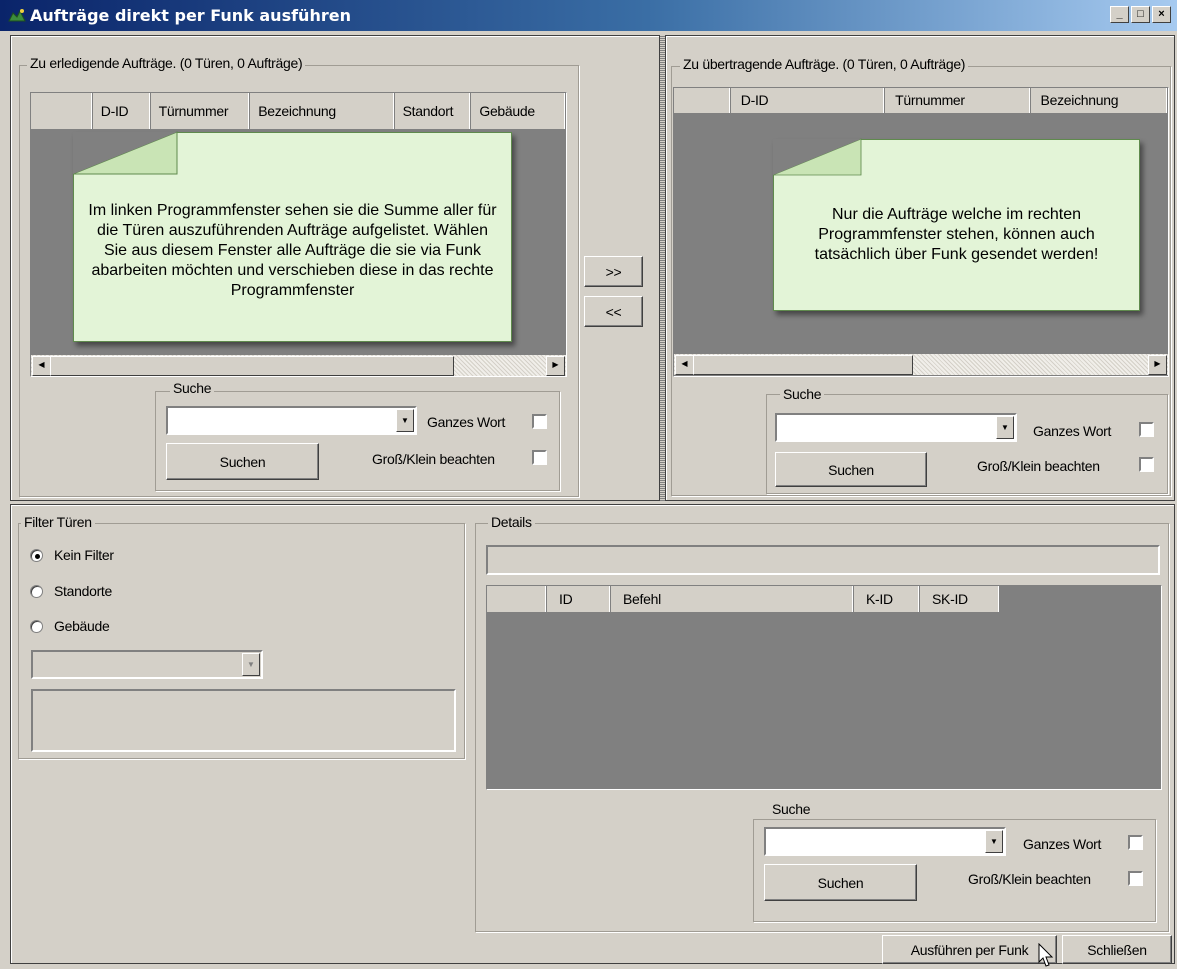  I want to click on execute-per-radio-button: Ausführen per Funk, so click(969, 949).